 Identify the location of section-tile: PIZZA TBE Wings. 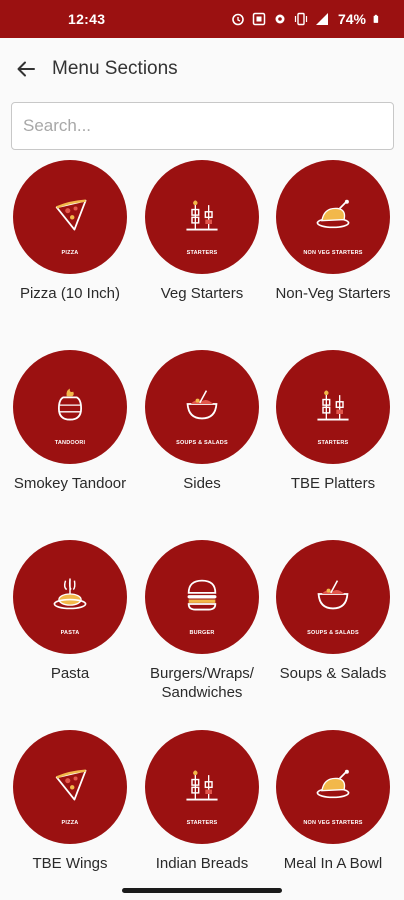
(70, 801).